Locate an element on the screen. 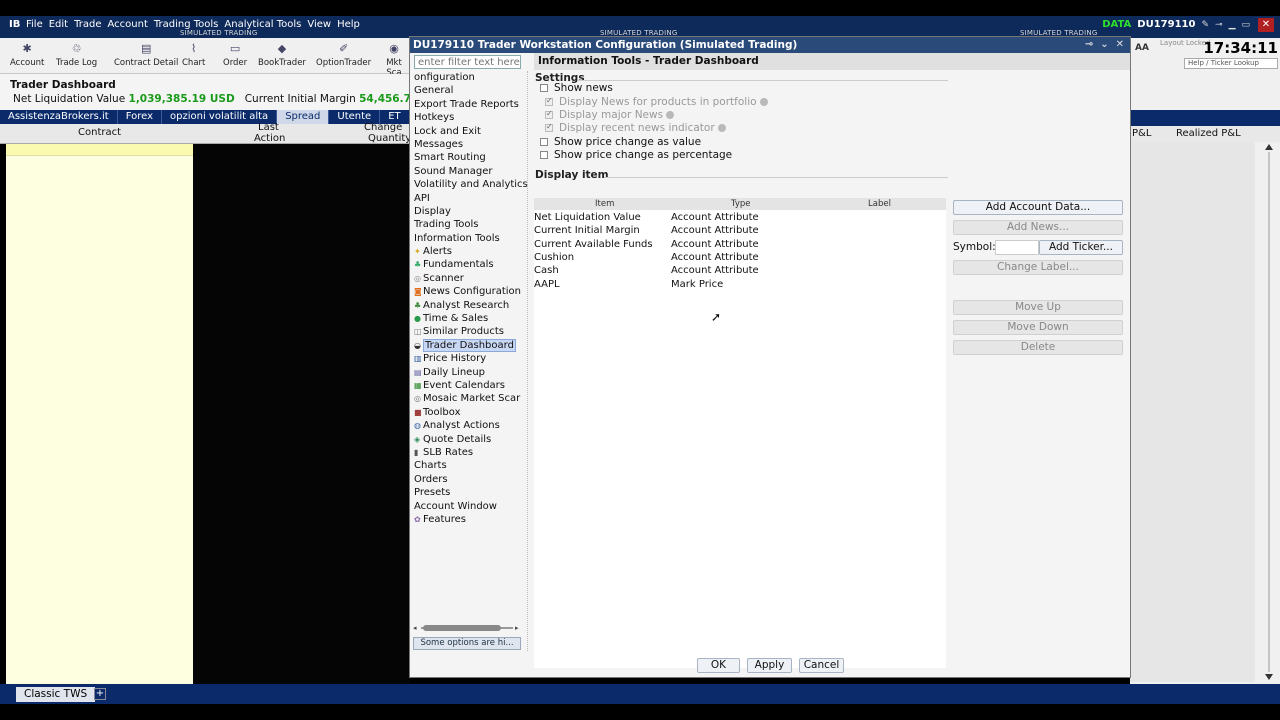 Image resolution: width=1280 pixels, height=720 pixels. tab-forex: Forex is located at coordinates (140, 117).